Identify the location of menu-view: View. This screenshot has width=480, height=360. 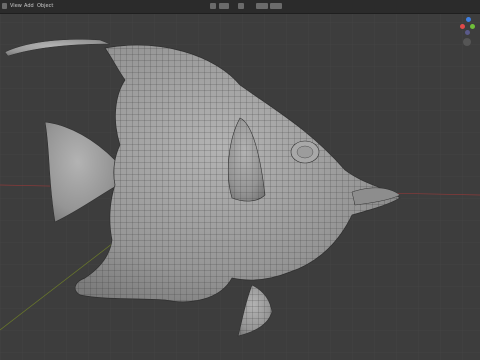
(16, 6).